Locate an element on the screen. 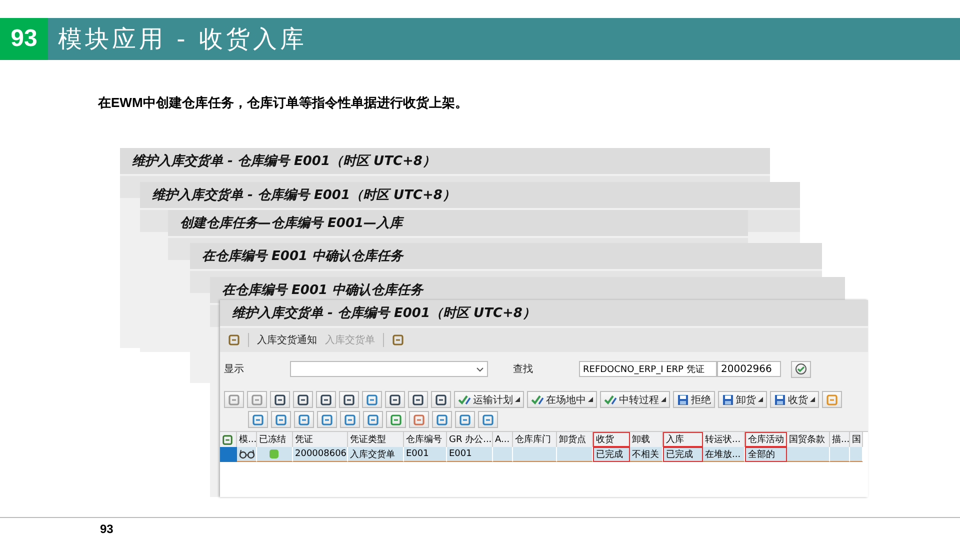 This screenshot has height=540, width=960. action-button: 收货 is located at coordinates (794, 399).